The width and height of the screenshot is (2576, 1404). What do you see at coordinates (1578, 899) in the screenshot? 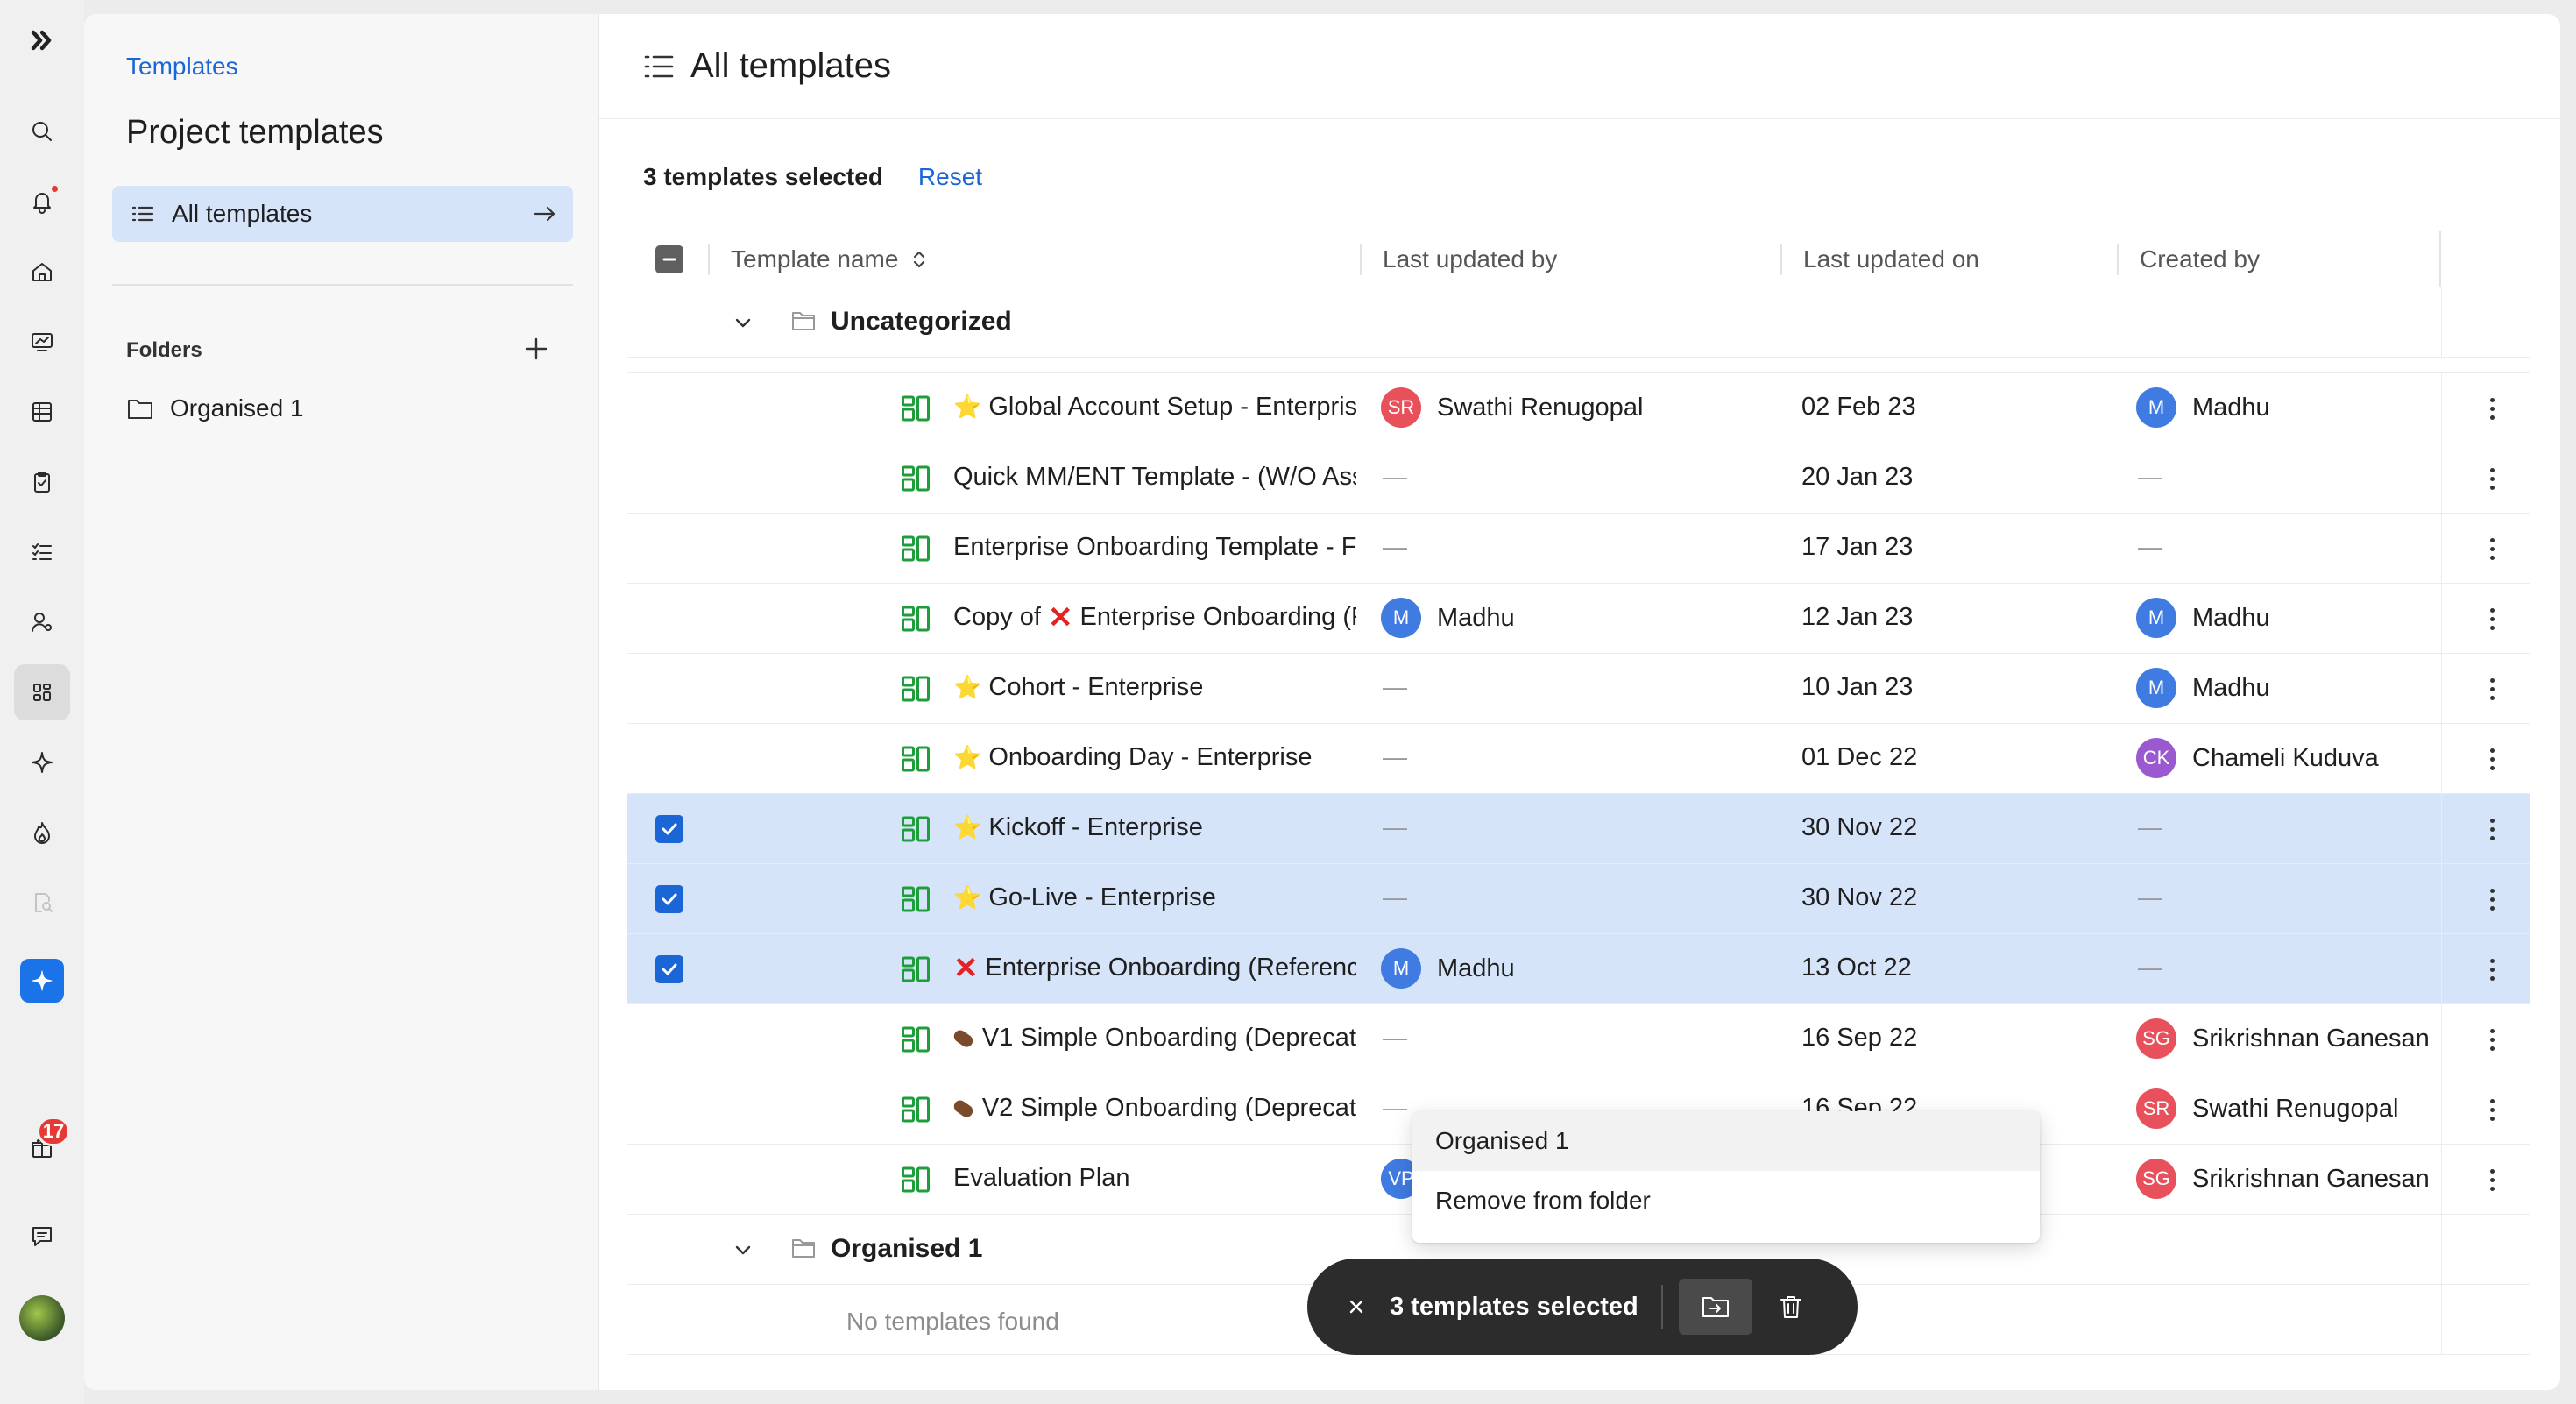
I see `table-row: ⭐ Go-Live - Enterprise — 30 Nov 22 —` at bounding box center [1578, 899].